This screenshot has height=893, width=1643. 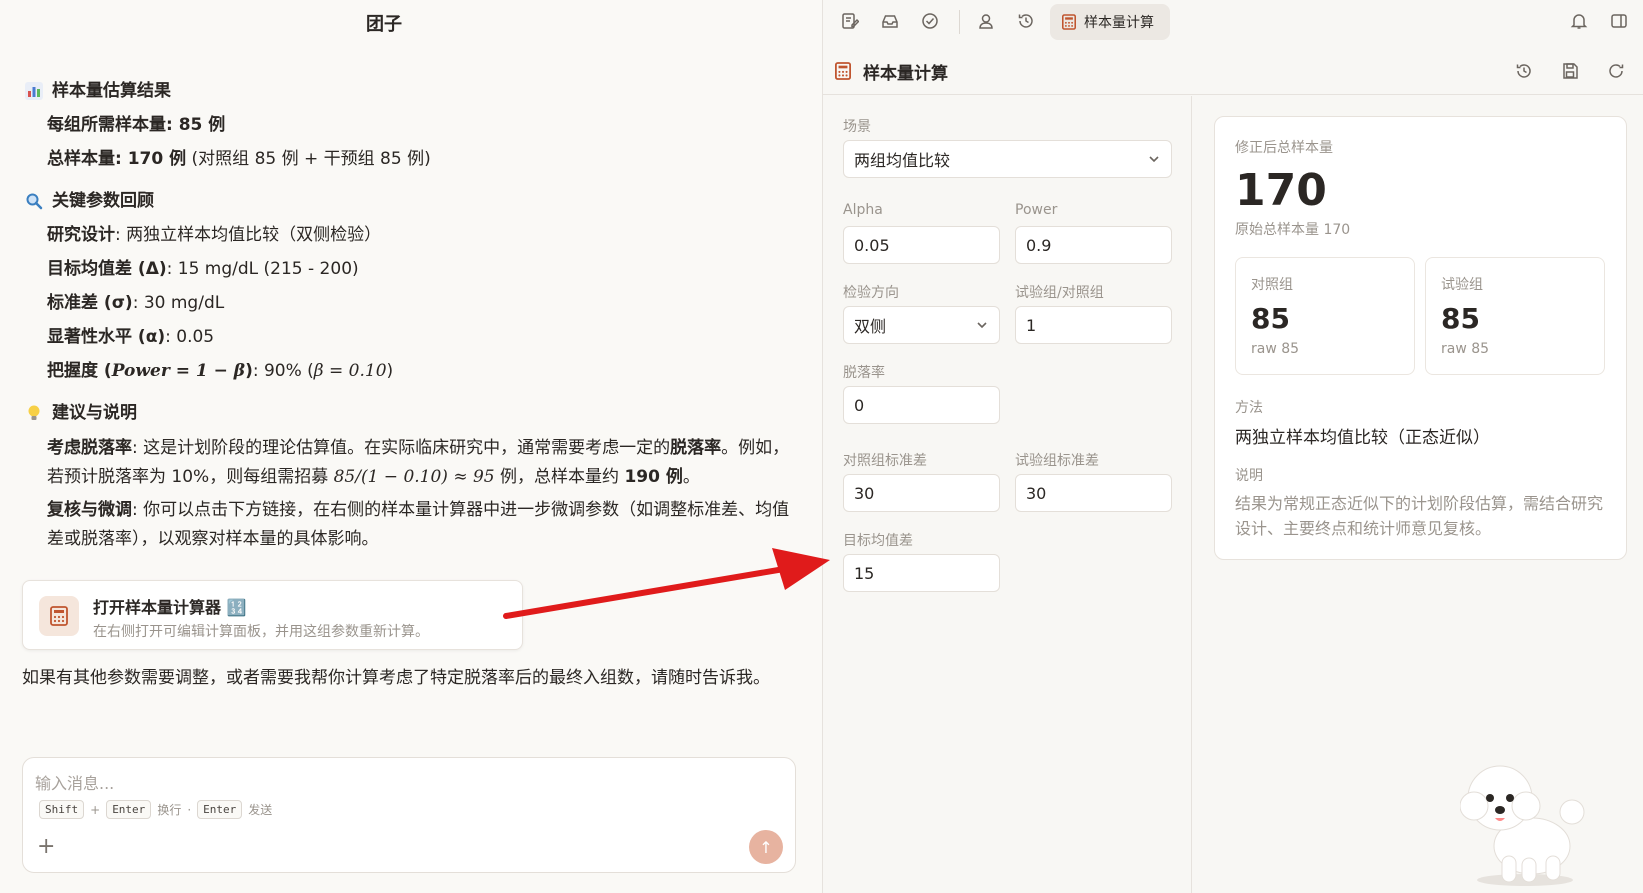 What do you see at coordinates (850, 21) in the screenshot?
I see `edit-note-icon` at bounding box center [850, 21].